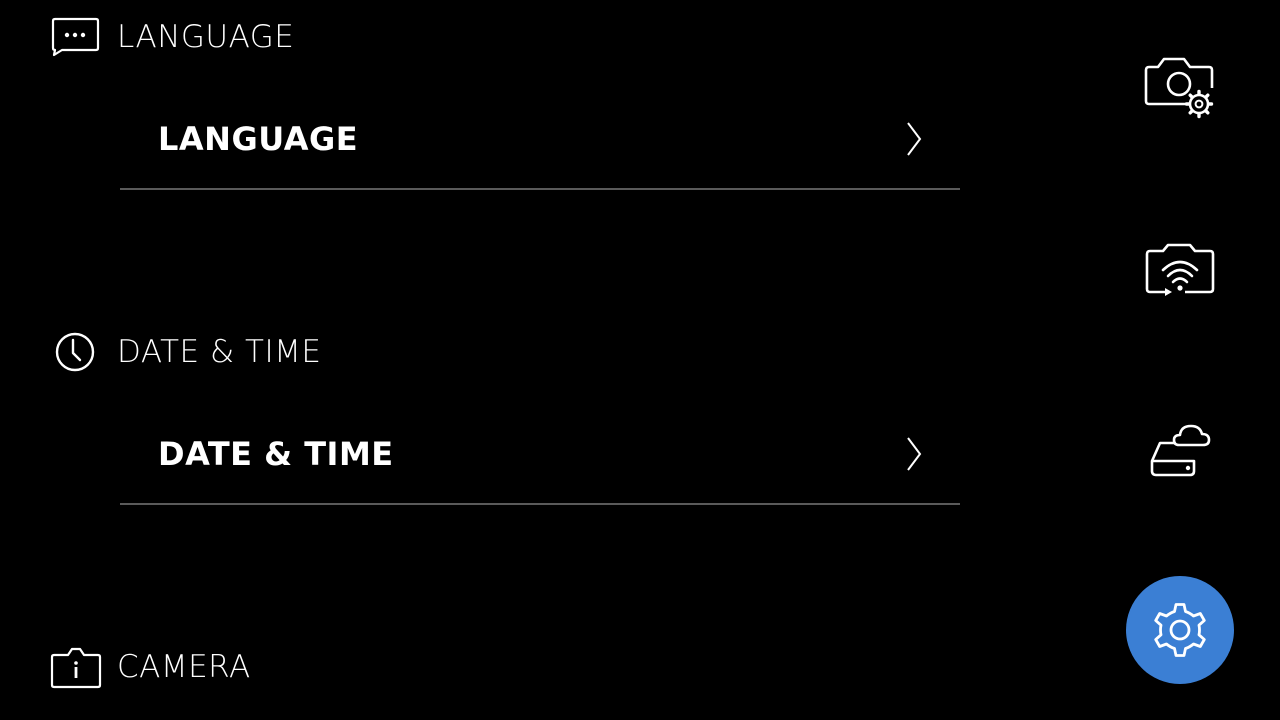 This screenshot has height=720, width=1280. I want to click on nav-camera-wifi, so click(1180, 270).